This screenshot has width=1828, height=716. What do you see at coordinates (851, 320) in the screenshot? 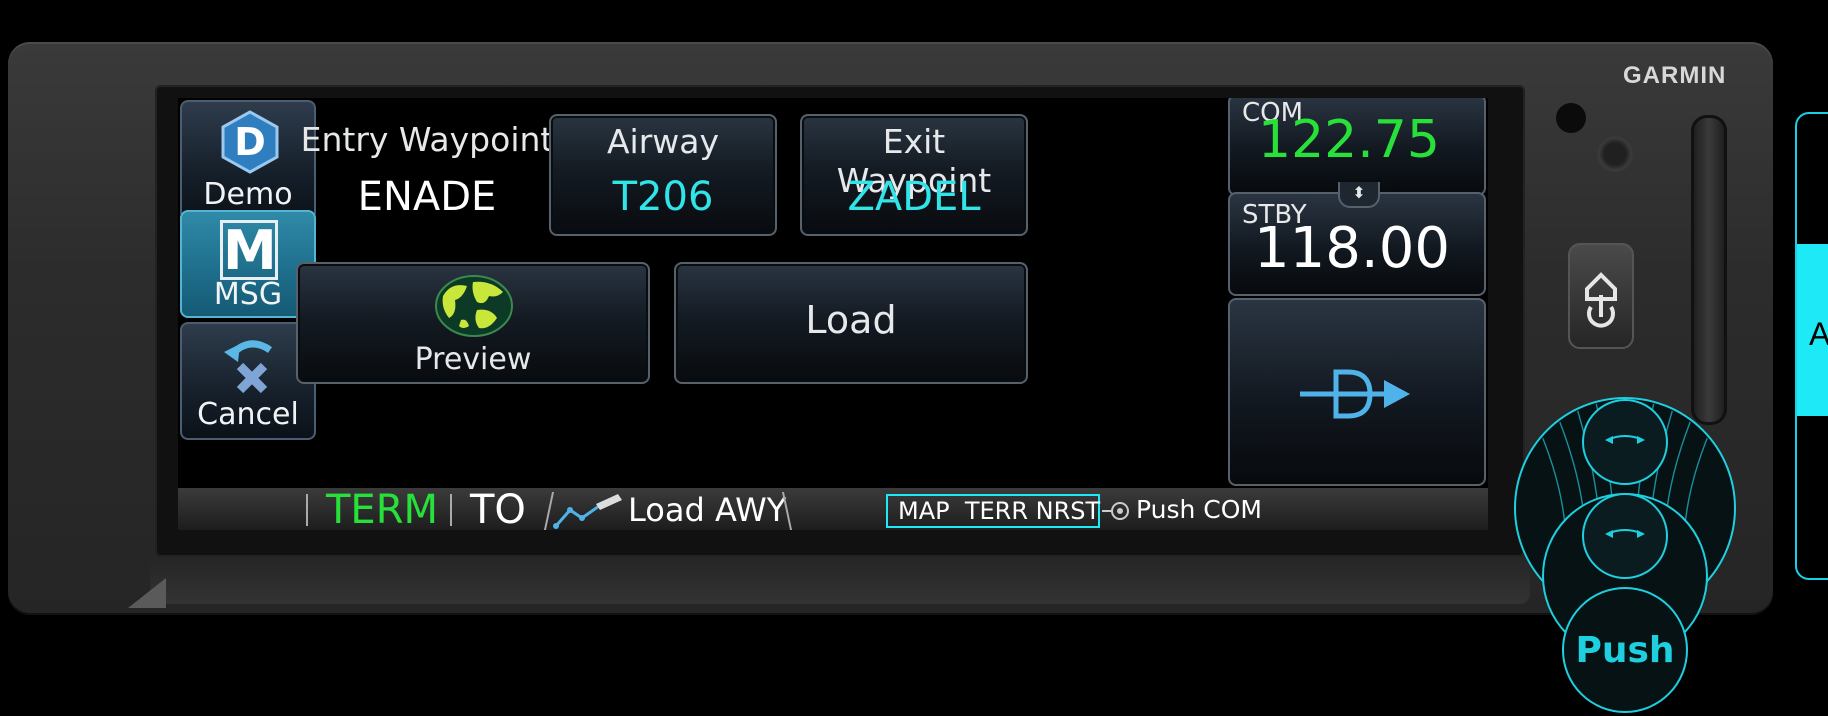
I see `load-label: Load` at bounding box center [851, 320].